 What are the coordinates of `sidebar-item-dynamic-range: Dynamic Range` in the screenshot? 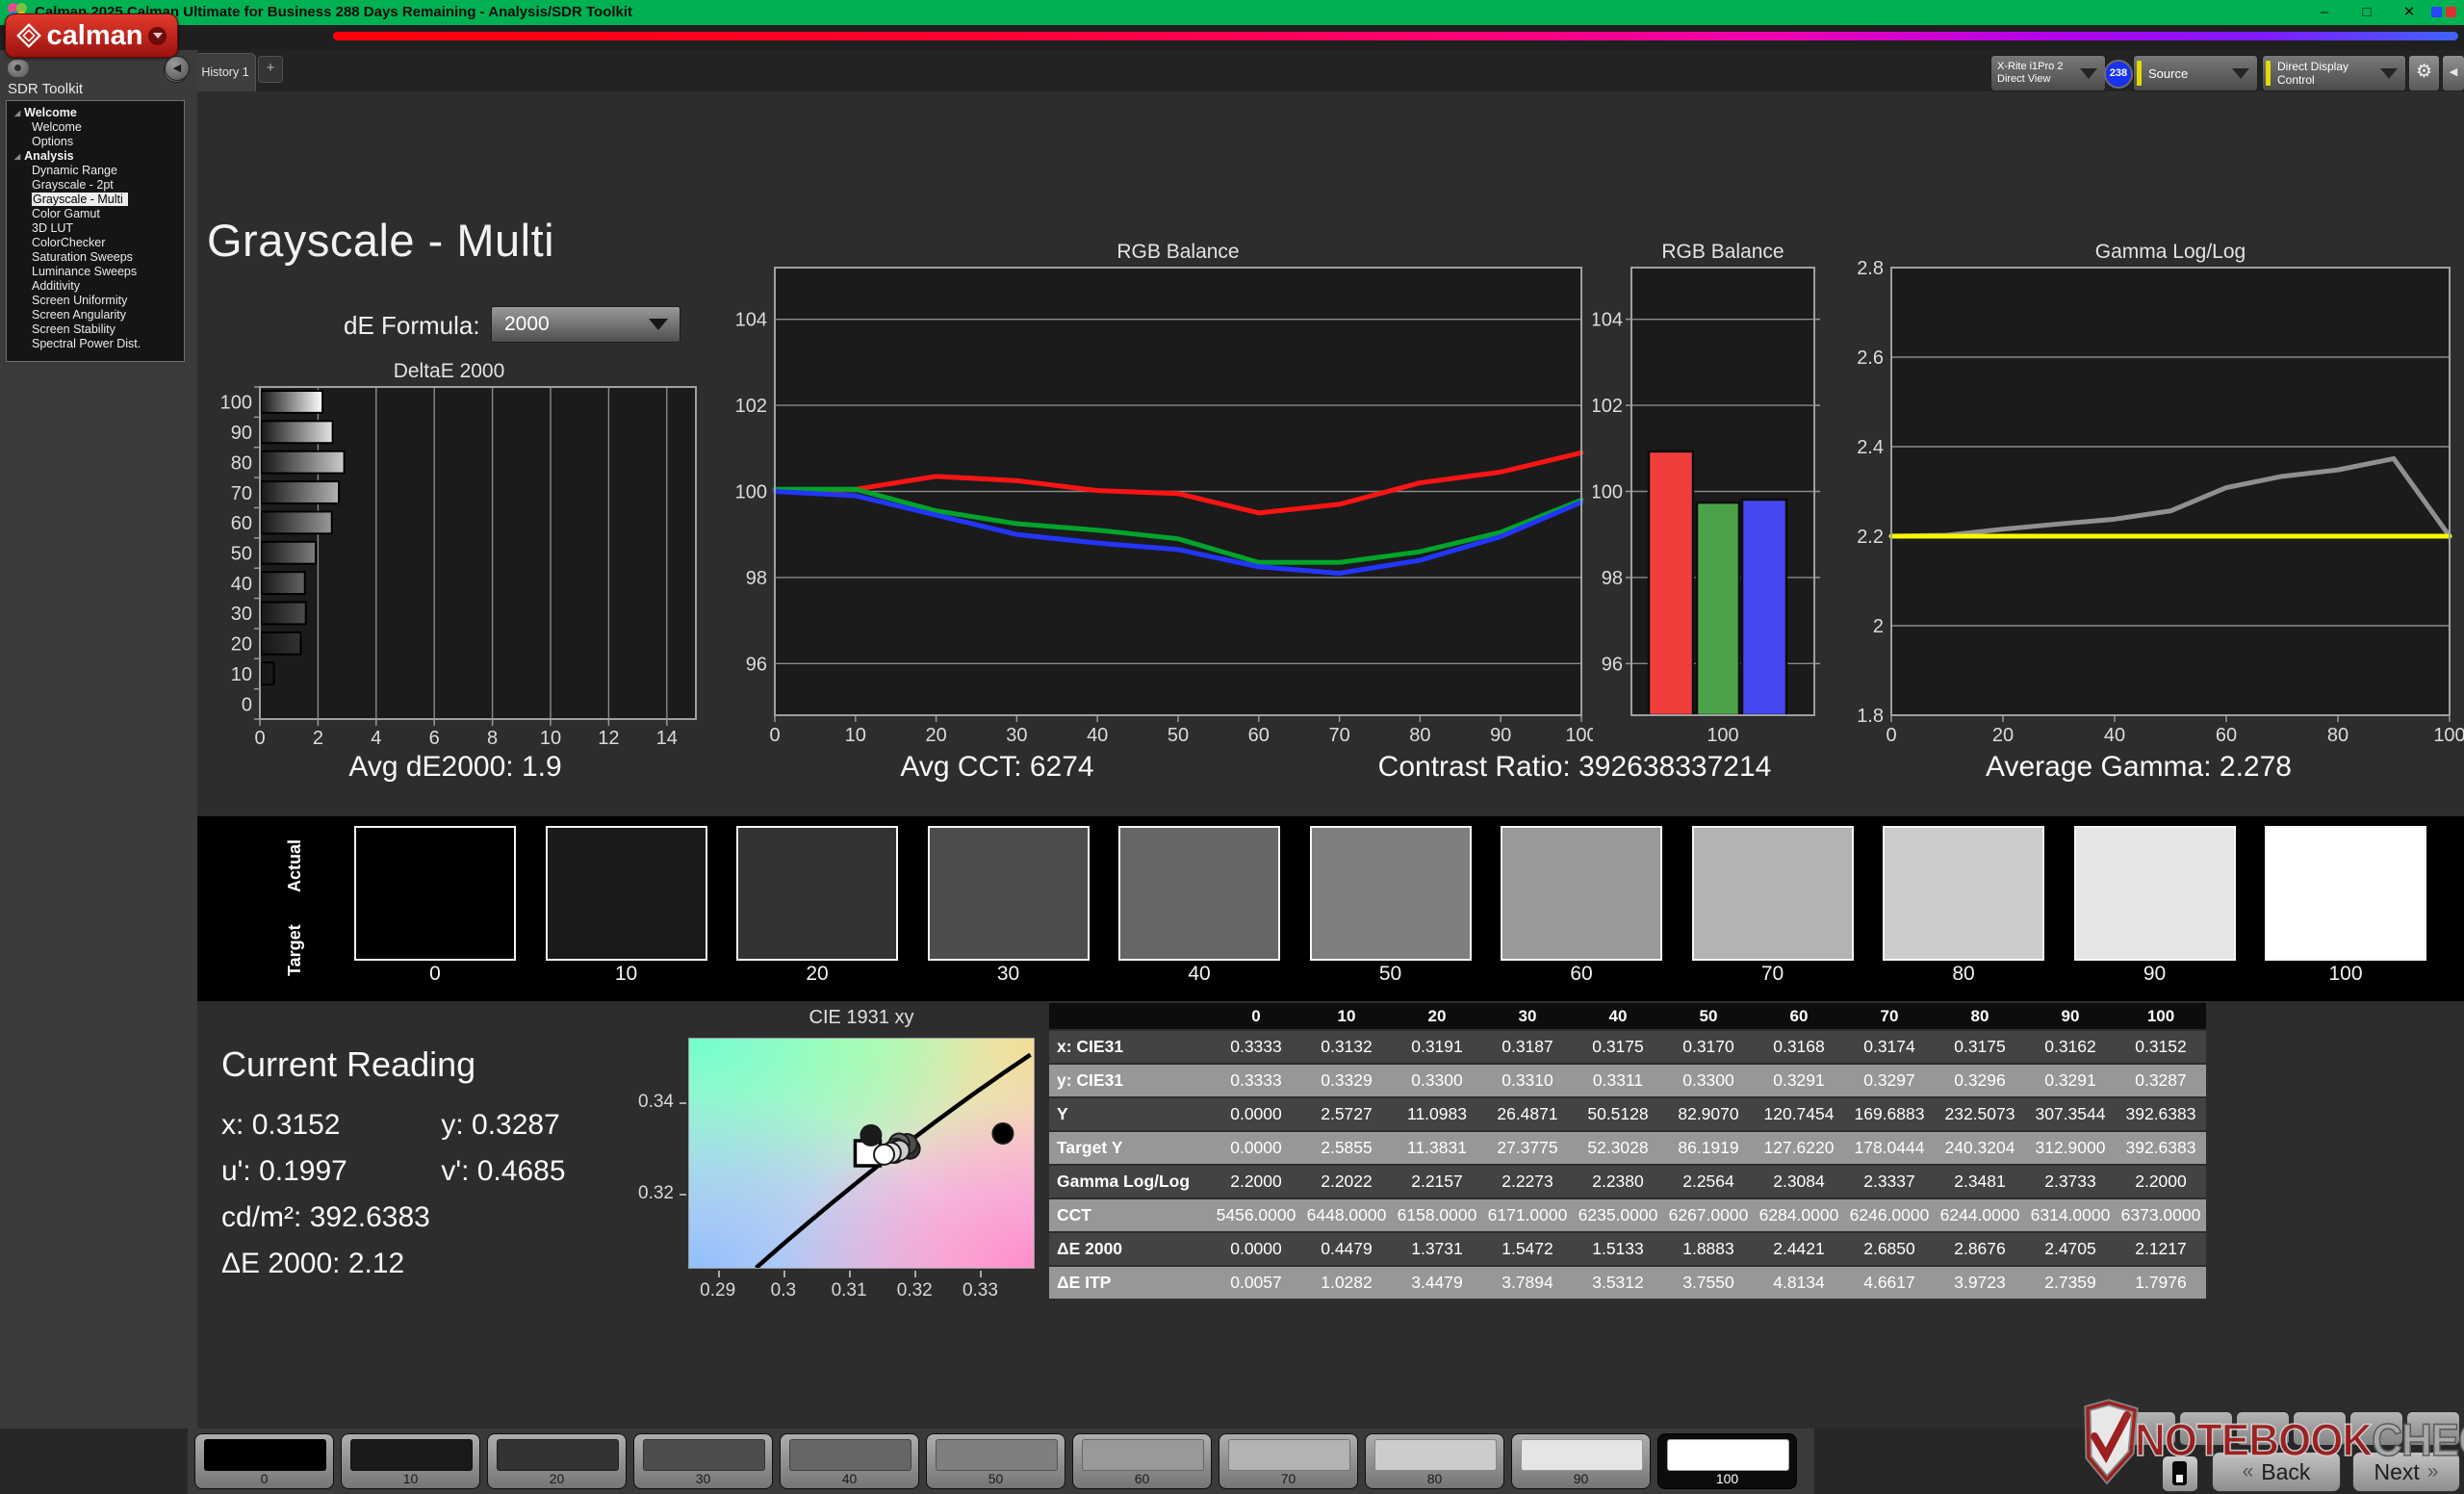 It's located at (95, 171).